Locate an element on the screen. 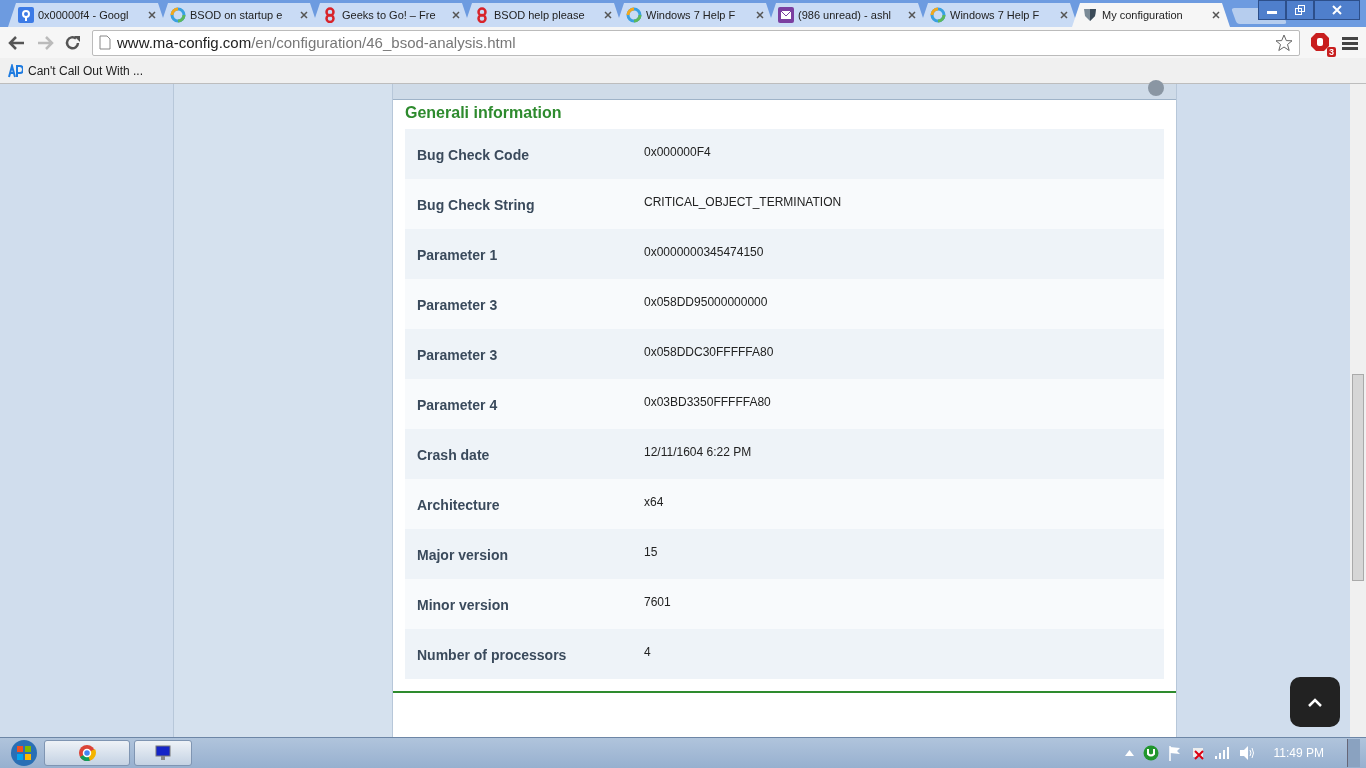 The image size is (1366, 768). row-value: 0x000000F4 is located at coordinates (677, 152).